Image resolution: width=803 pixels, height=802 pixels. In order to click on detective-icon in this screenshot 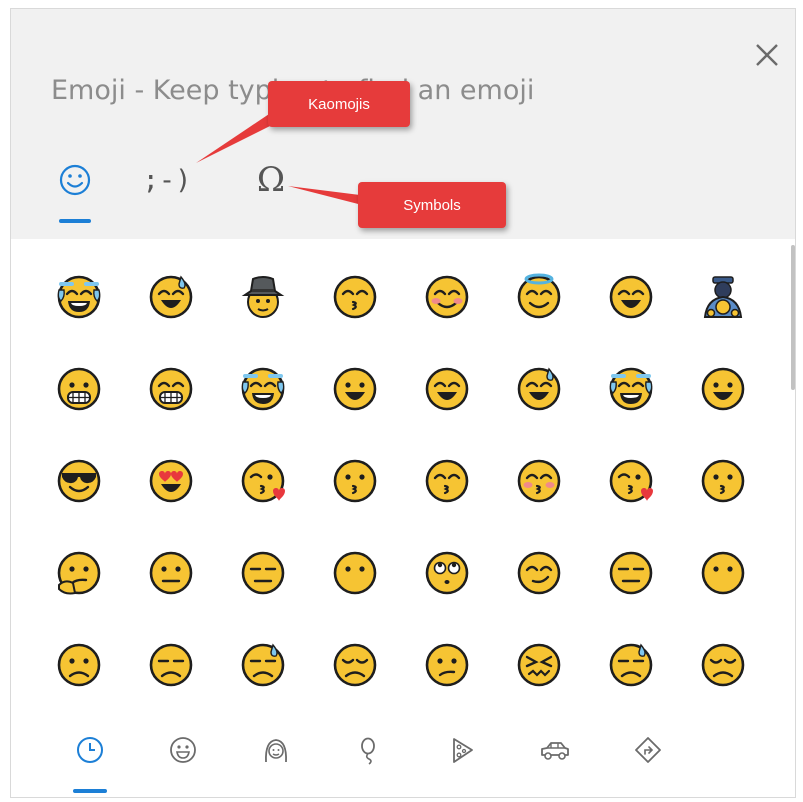, I will do `click(263, 297)`.